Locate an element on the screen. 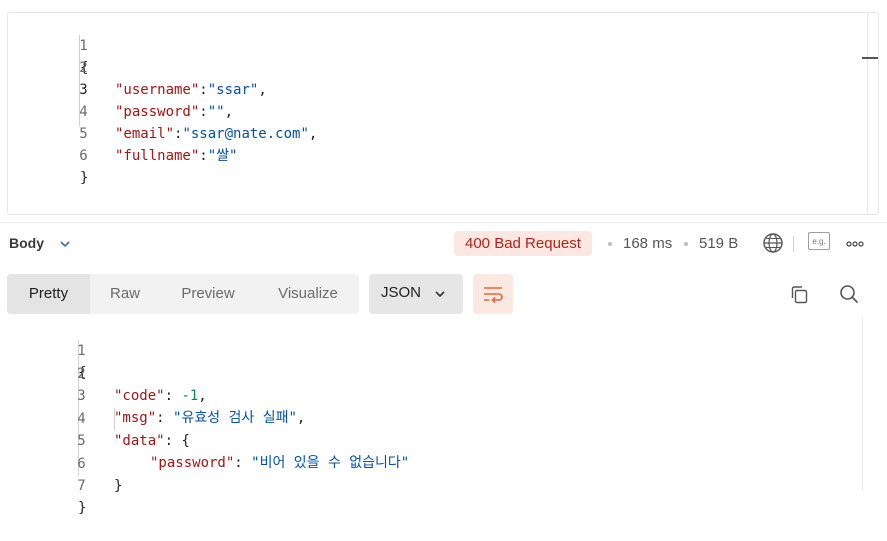  response-size: 519 B is located at coordinates (718, 243).